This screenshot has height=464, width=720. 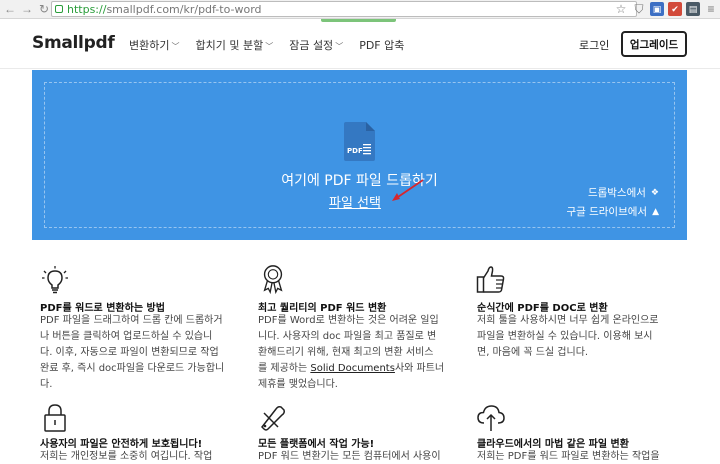 I want to click on nav-lock: 잠금 설정 ﹀, so click(x=316, y=45).